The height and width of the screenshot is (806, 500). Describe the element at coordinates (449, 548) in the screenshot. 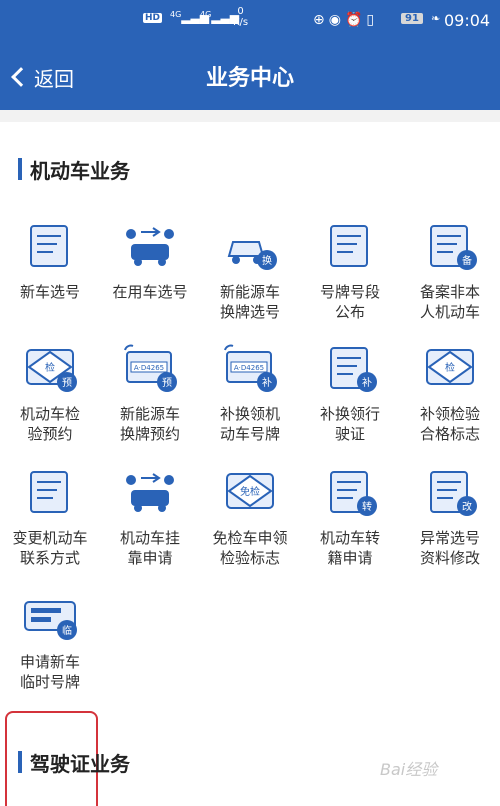

I see `service-label: 异常选号 资料修改` at that location.